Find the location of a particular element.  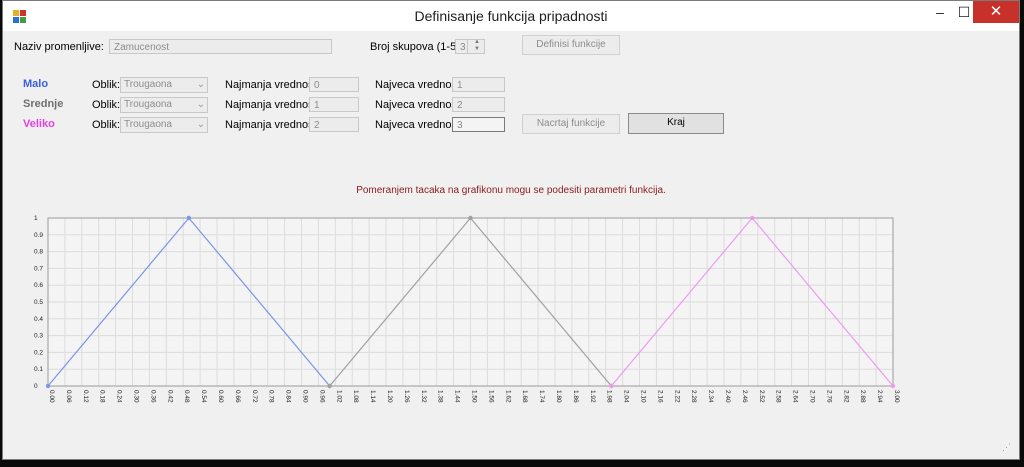

min-value-input-veliko: 2 is located at coordinates (334, 124).